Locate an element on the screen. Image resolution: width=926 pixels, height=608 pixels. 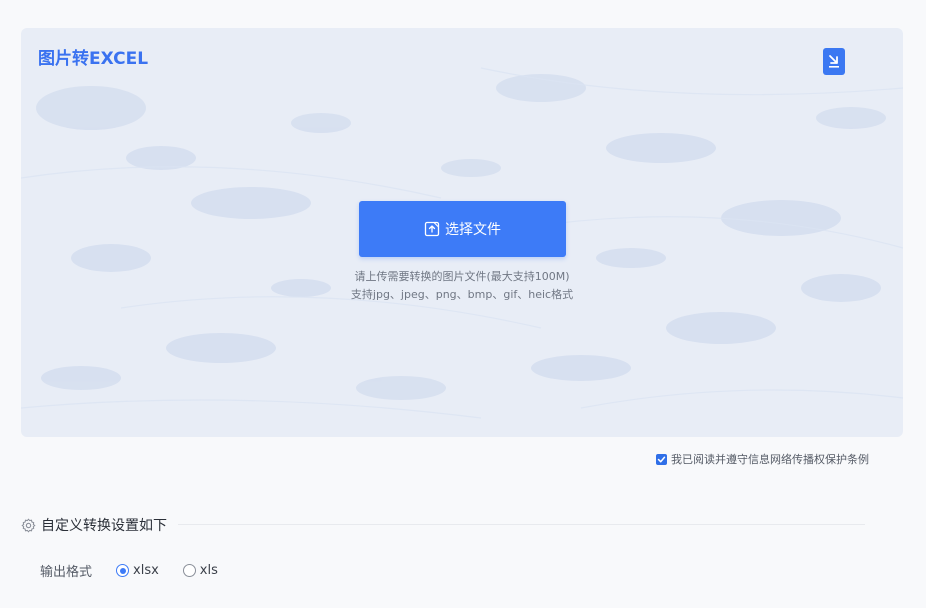
format-option-xls: xls is located at coordinates (200, 570).